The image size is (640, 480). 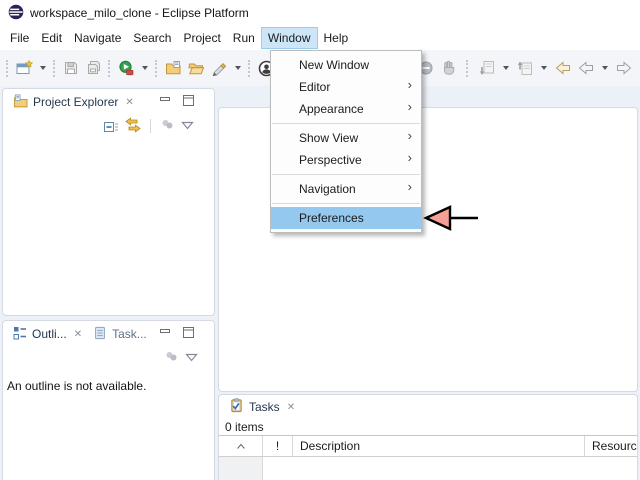 I want to click on tasks-table-header: ! Description Resource, so click(x=428, y=446).